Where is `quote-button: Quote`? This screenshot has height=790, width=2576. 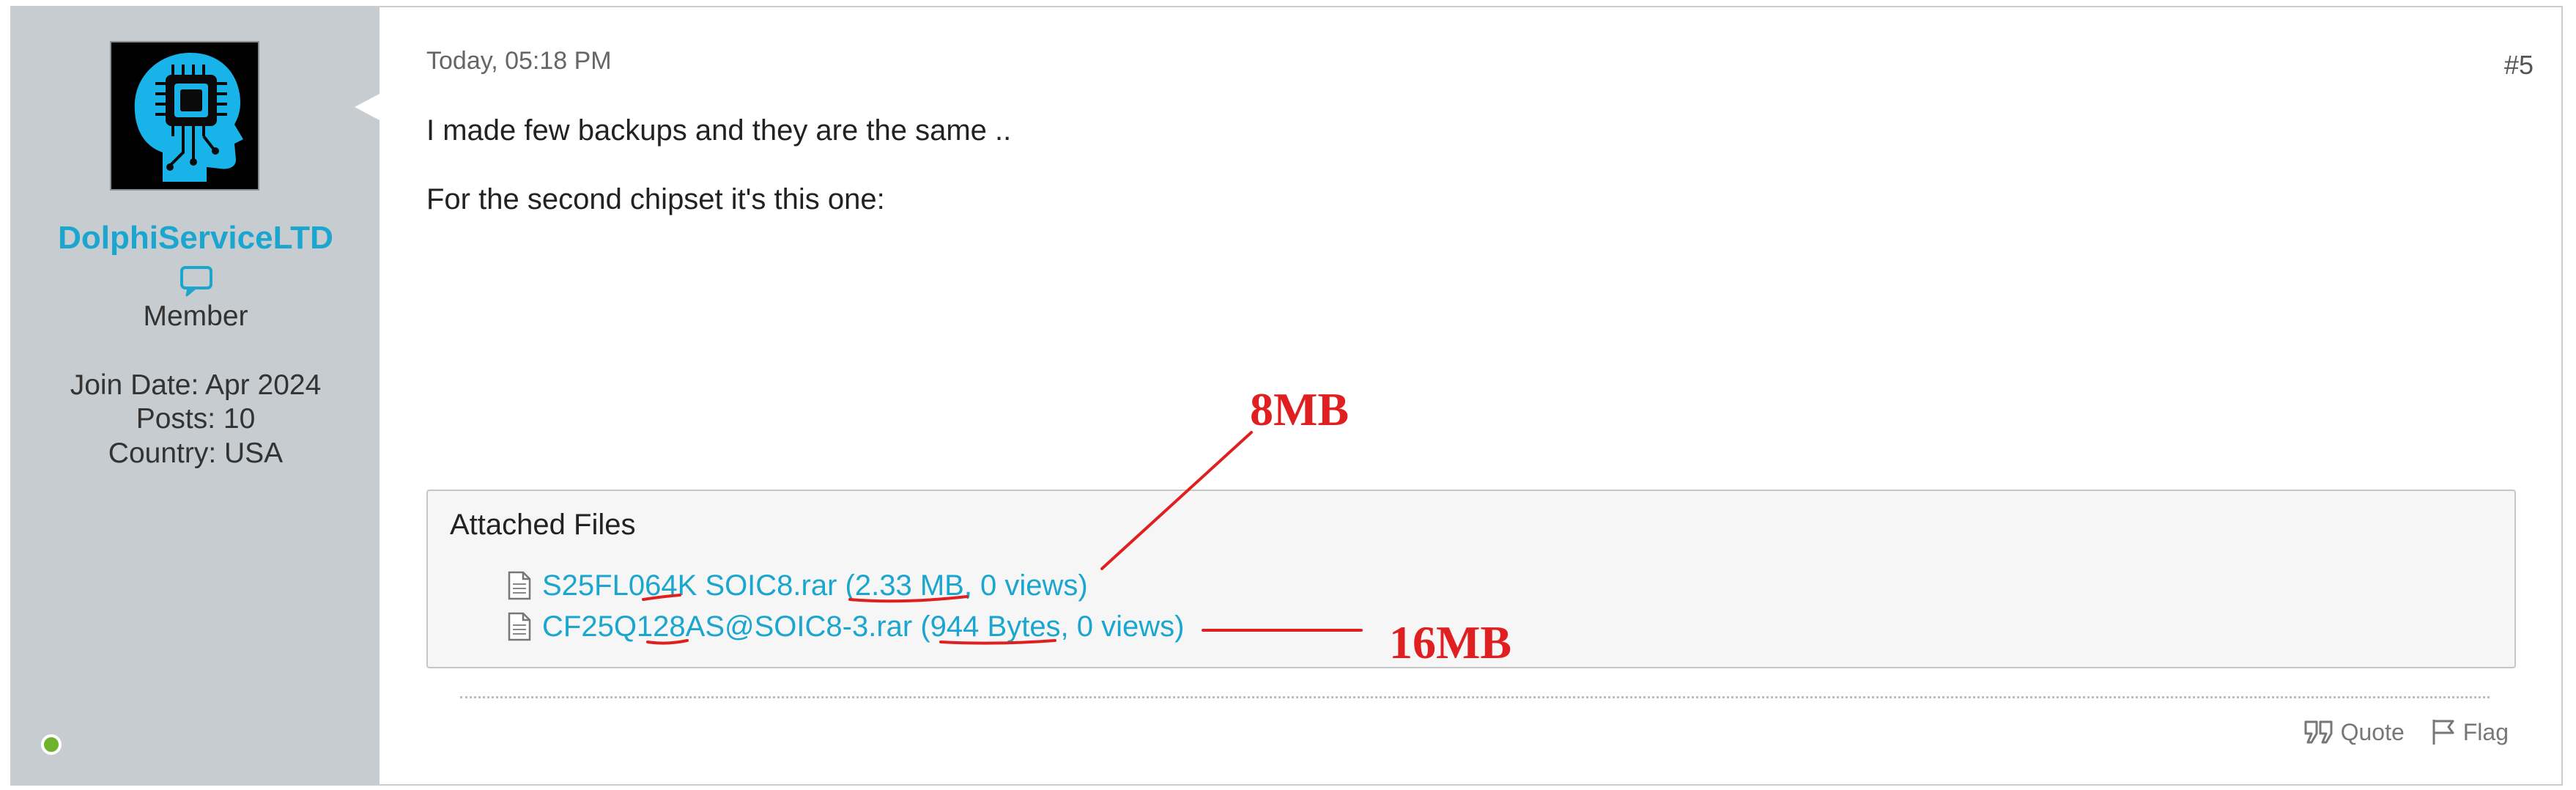
quote-button: Quote is located at coordinates (2354, 732).